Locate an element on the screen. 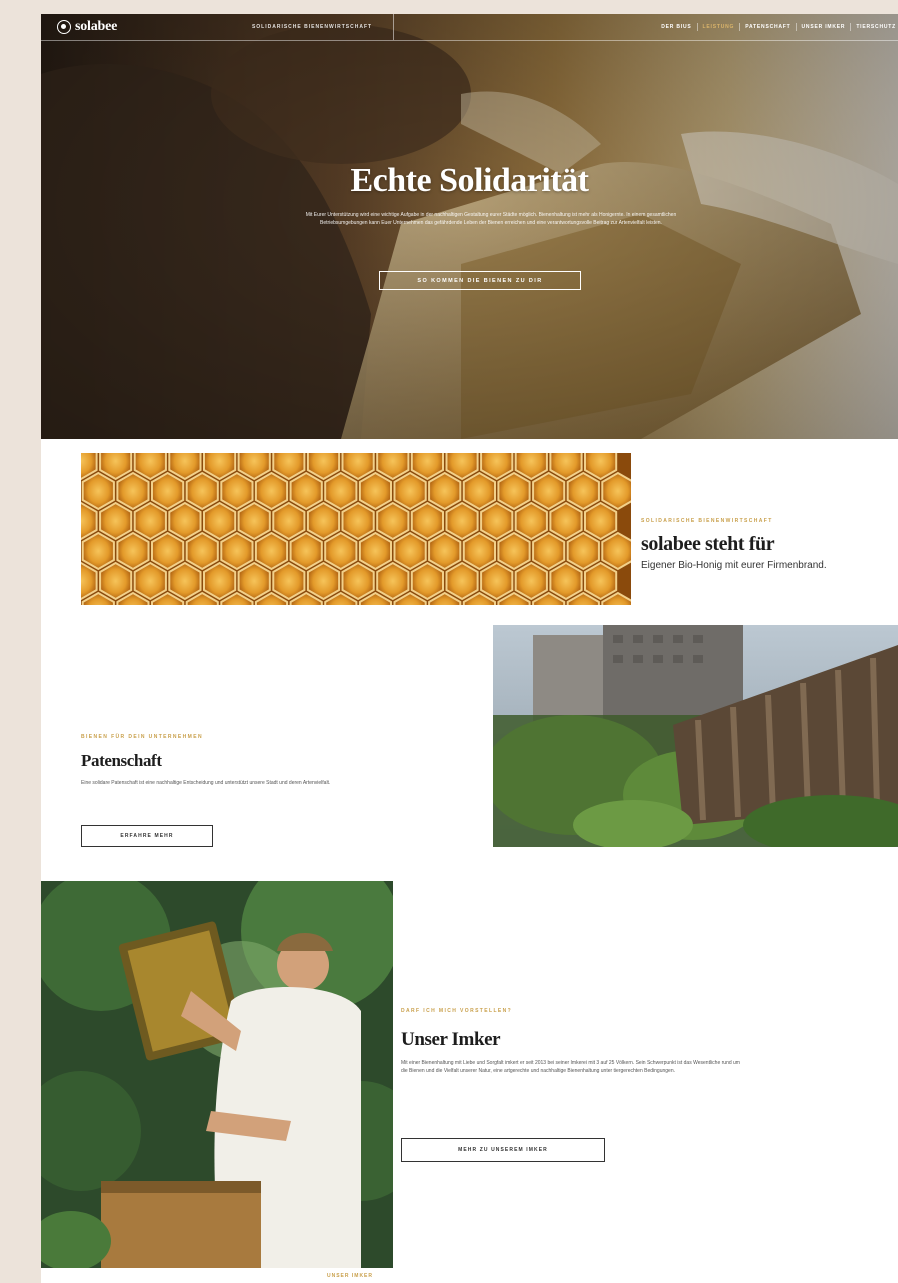 The image size is (898, 1283). section1-subtitle: Eigener Bio-Honig mit eurer Firmenbrand. is located at coordinates (734, 565).